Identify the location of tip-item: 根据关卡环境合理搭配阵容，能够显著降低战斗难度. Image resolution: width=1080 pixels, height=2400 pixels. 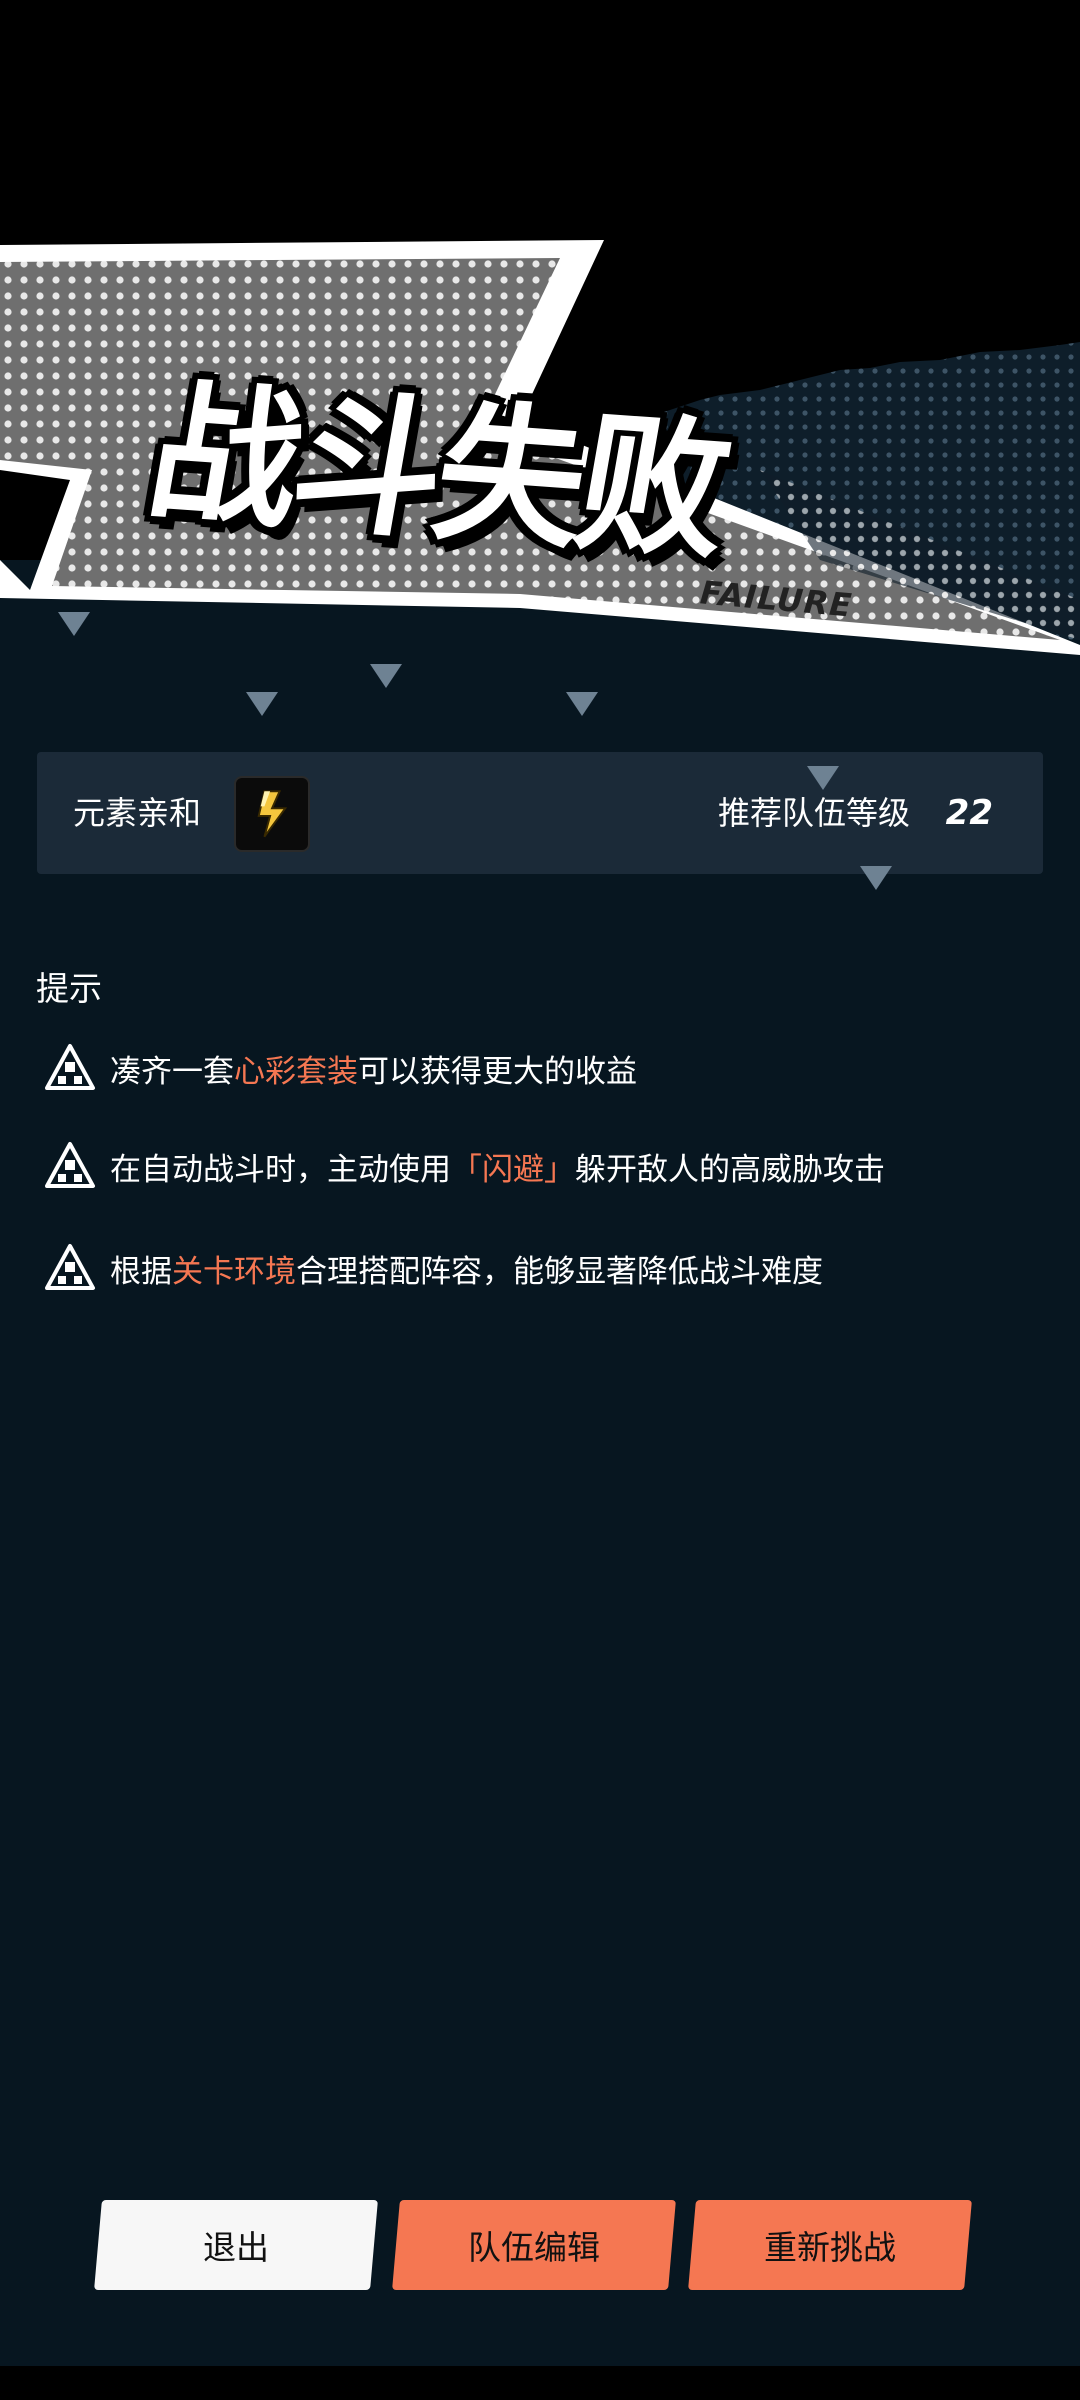
(433, 1268).